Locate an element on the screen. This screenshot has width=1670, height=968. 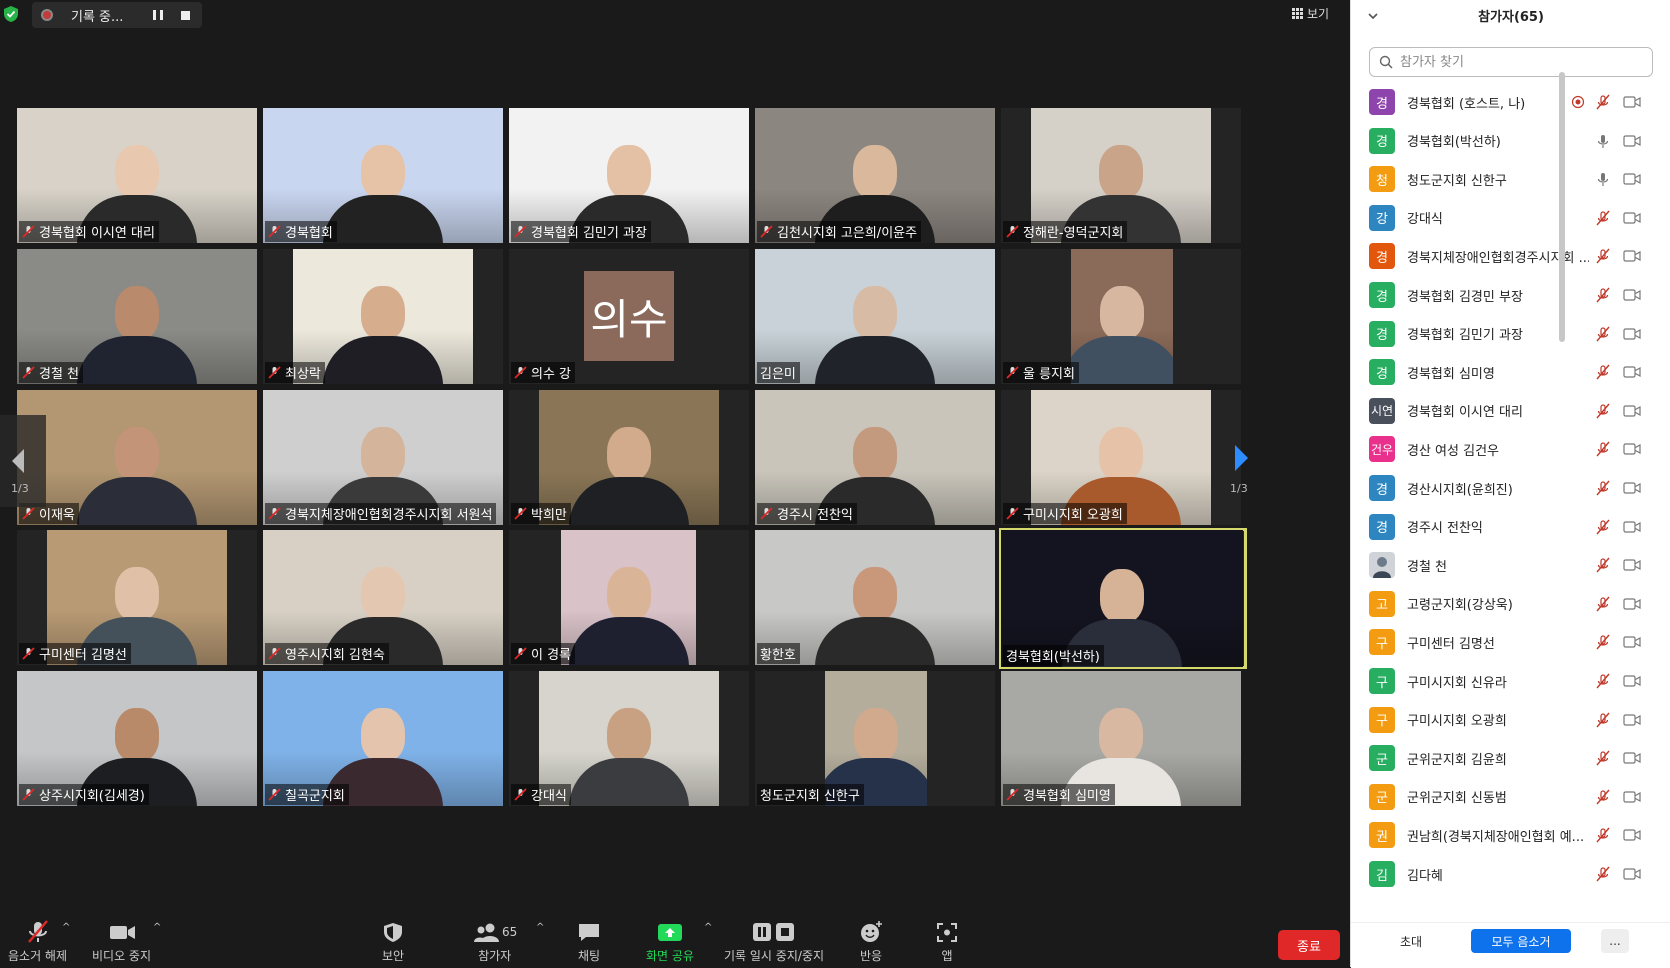
participant-row: 경 경북협회 김경민 부장 is located at coordinates (1506, 295).